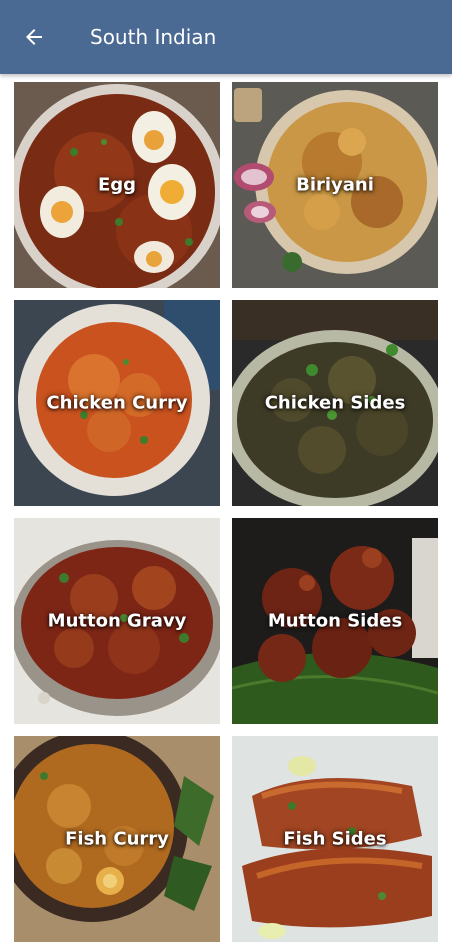 This screenshot has width=452, height=942. I want to click on category-label: Fish Sides, so click(335, 839).